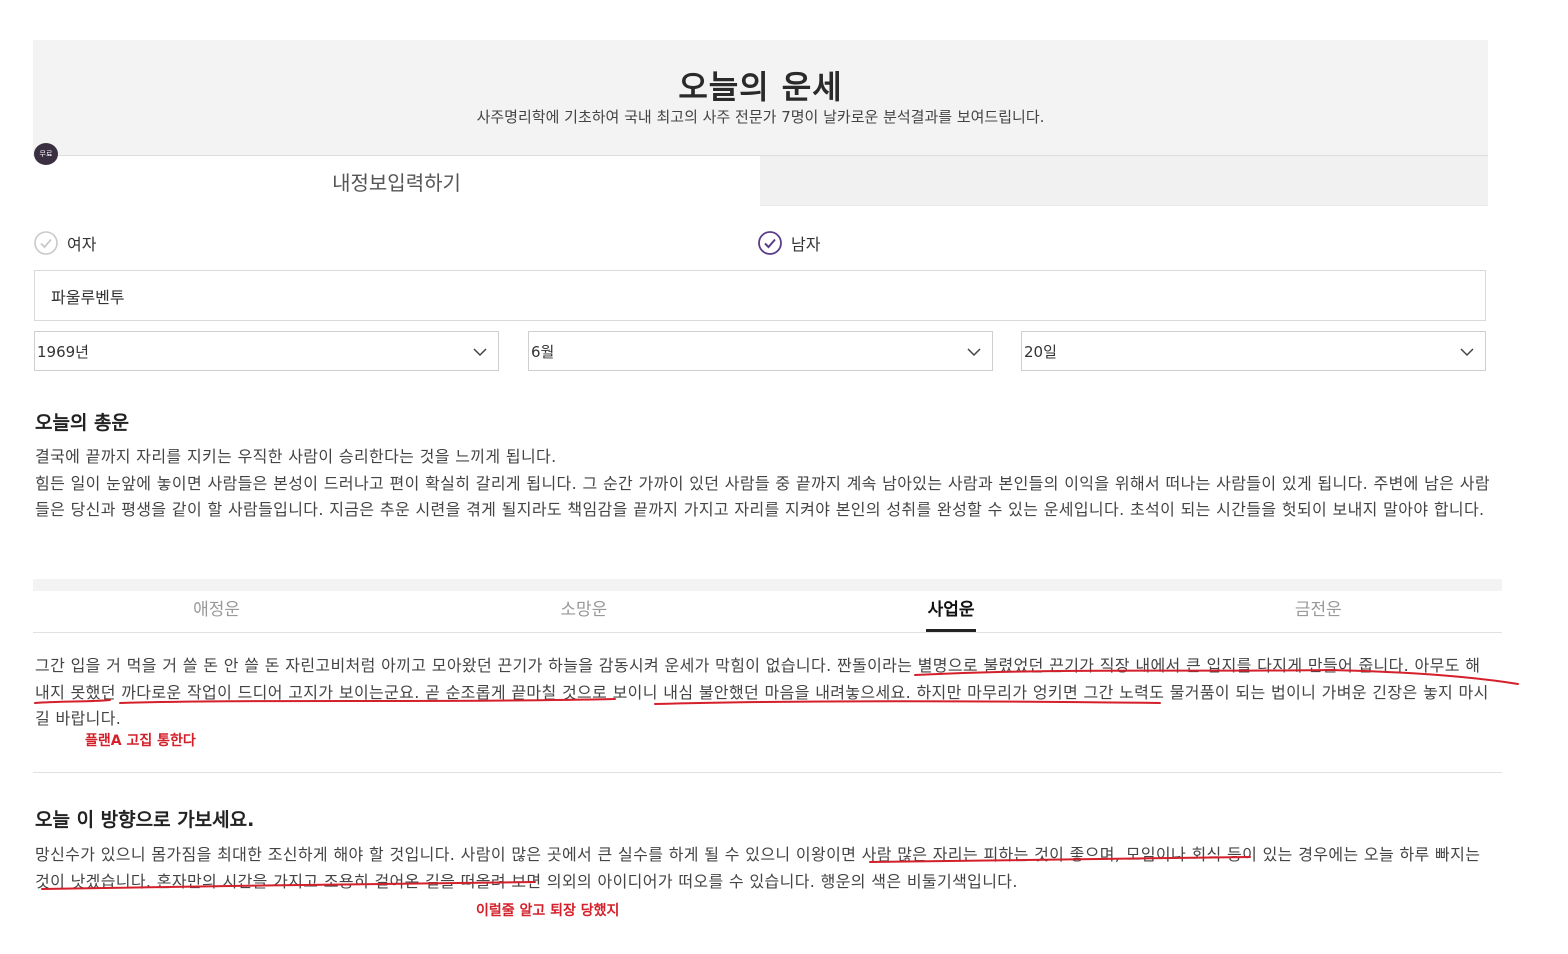 This screenshot has height=954, width=1568. What do you see at coordinates (806, 244) in the screenshot?
I see `gender-male-label: 남자` at bounding box center [806, 244].